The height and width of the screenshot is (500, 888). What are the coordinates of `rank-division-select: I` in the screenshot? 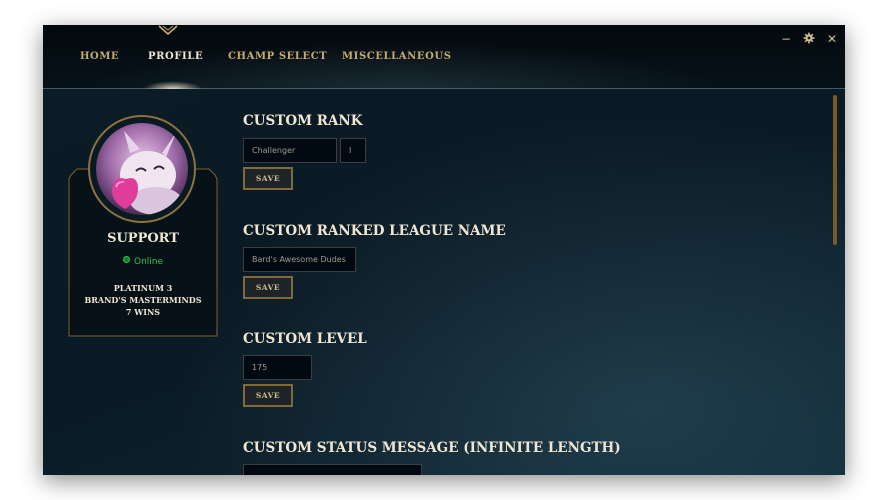 It's located at (353, 150).